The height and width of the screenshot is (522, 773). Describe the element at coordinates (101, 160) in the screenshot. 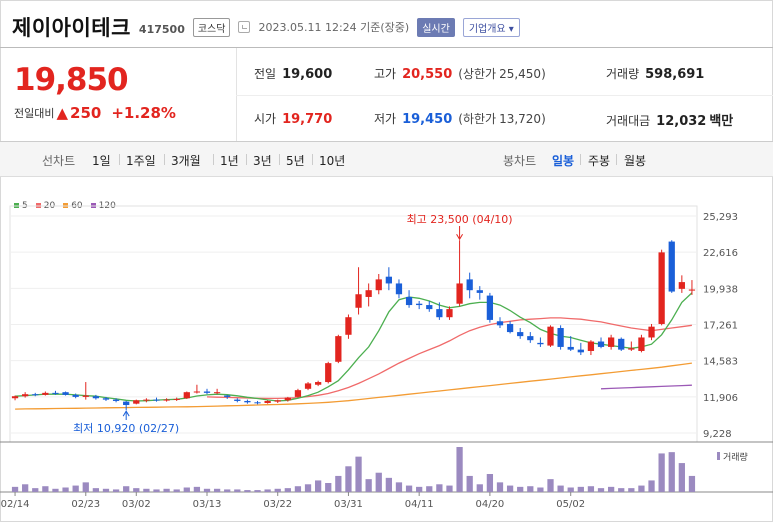

I see `period-1d: 1일` at that location.